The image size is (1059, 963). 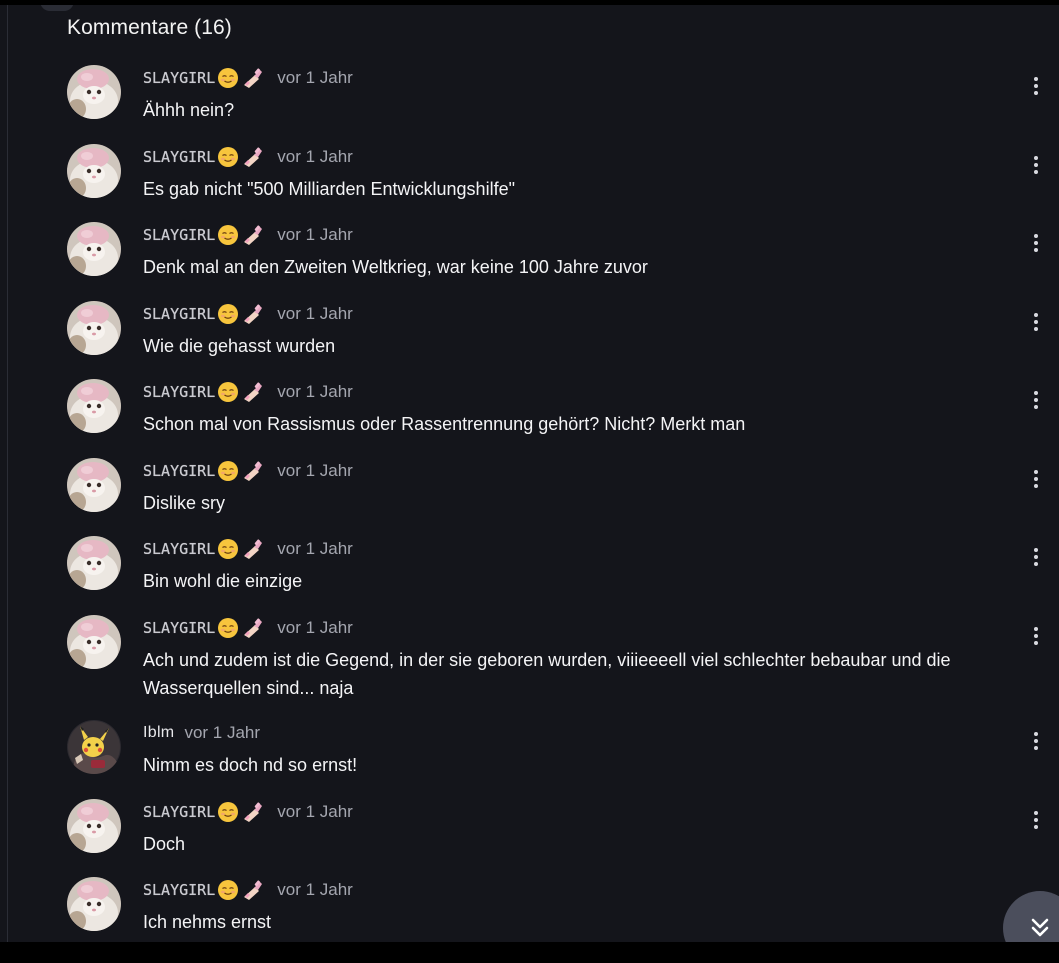 I want to click on scroll-down-button, so click(x=1031, y=916).